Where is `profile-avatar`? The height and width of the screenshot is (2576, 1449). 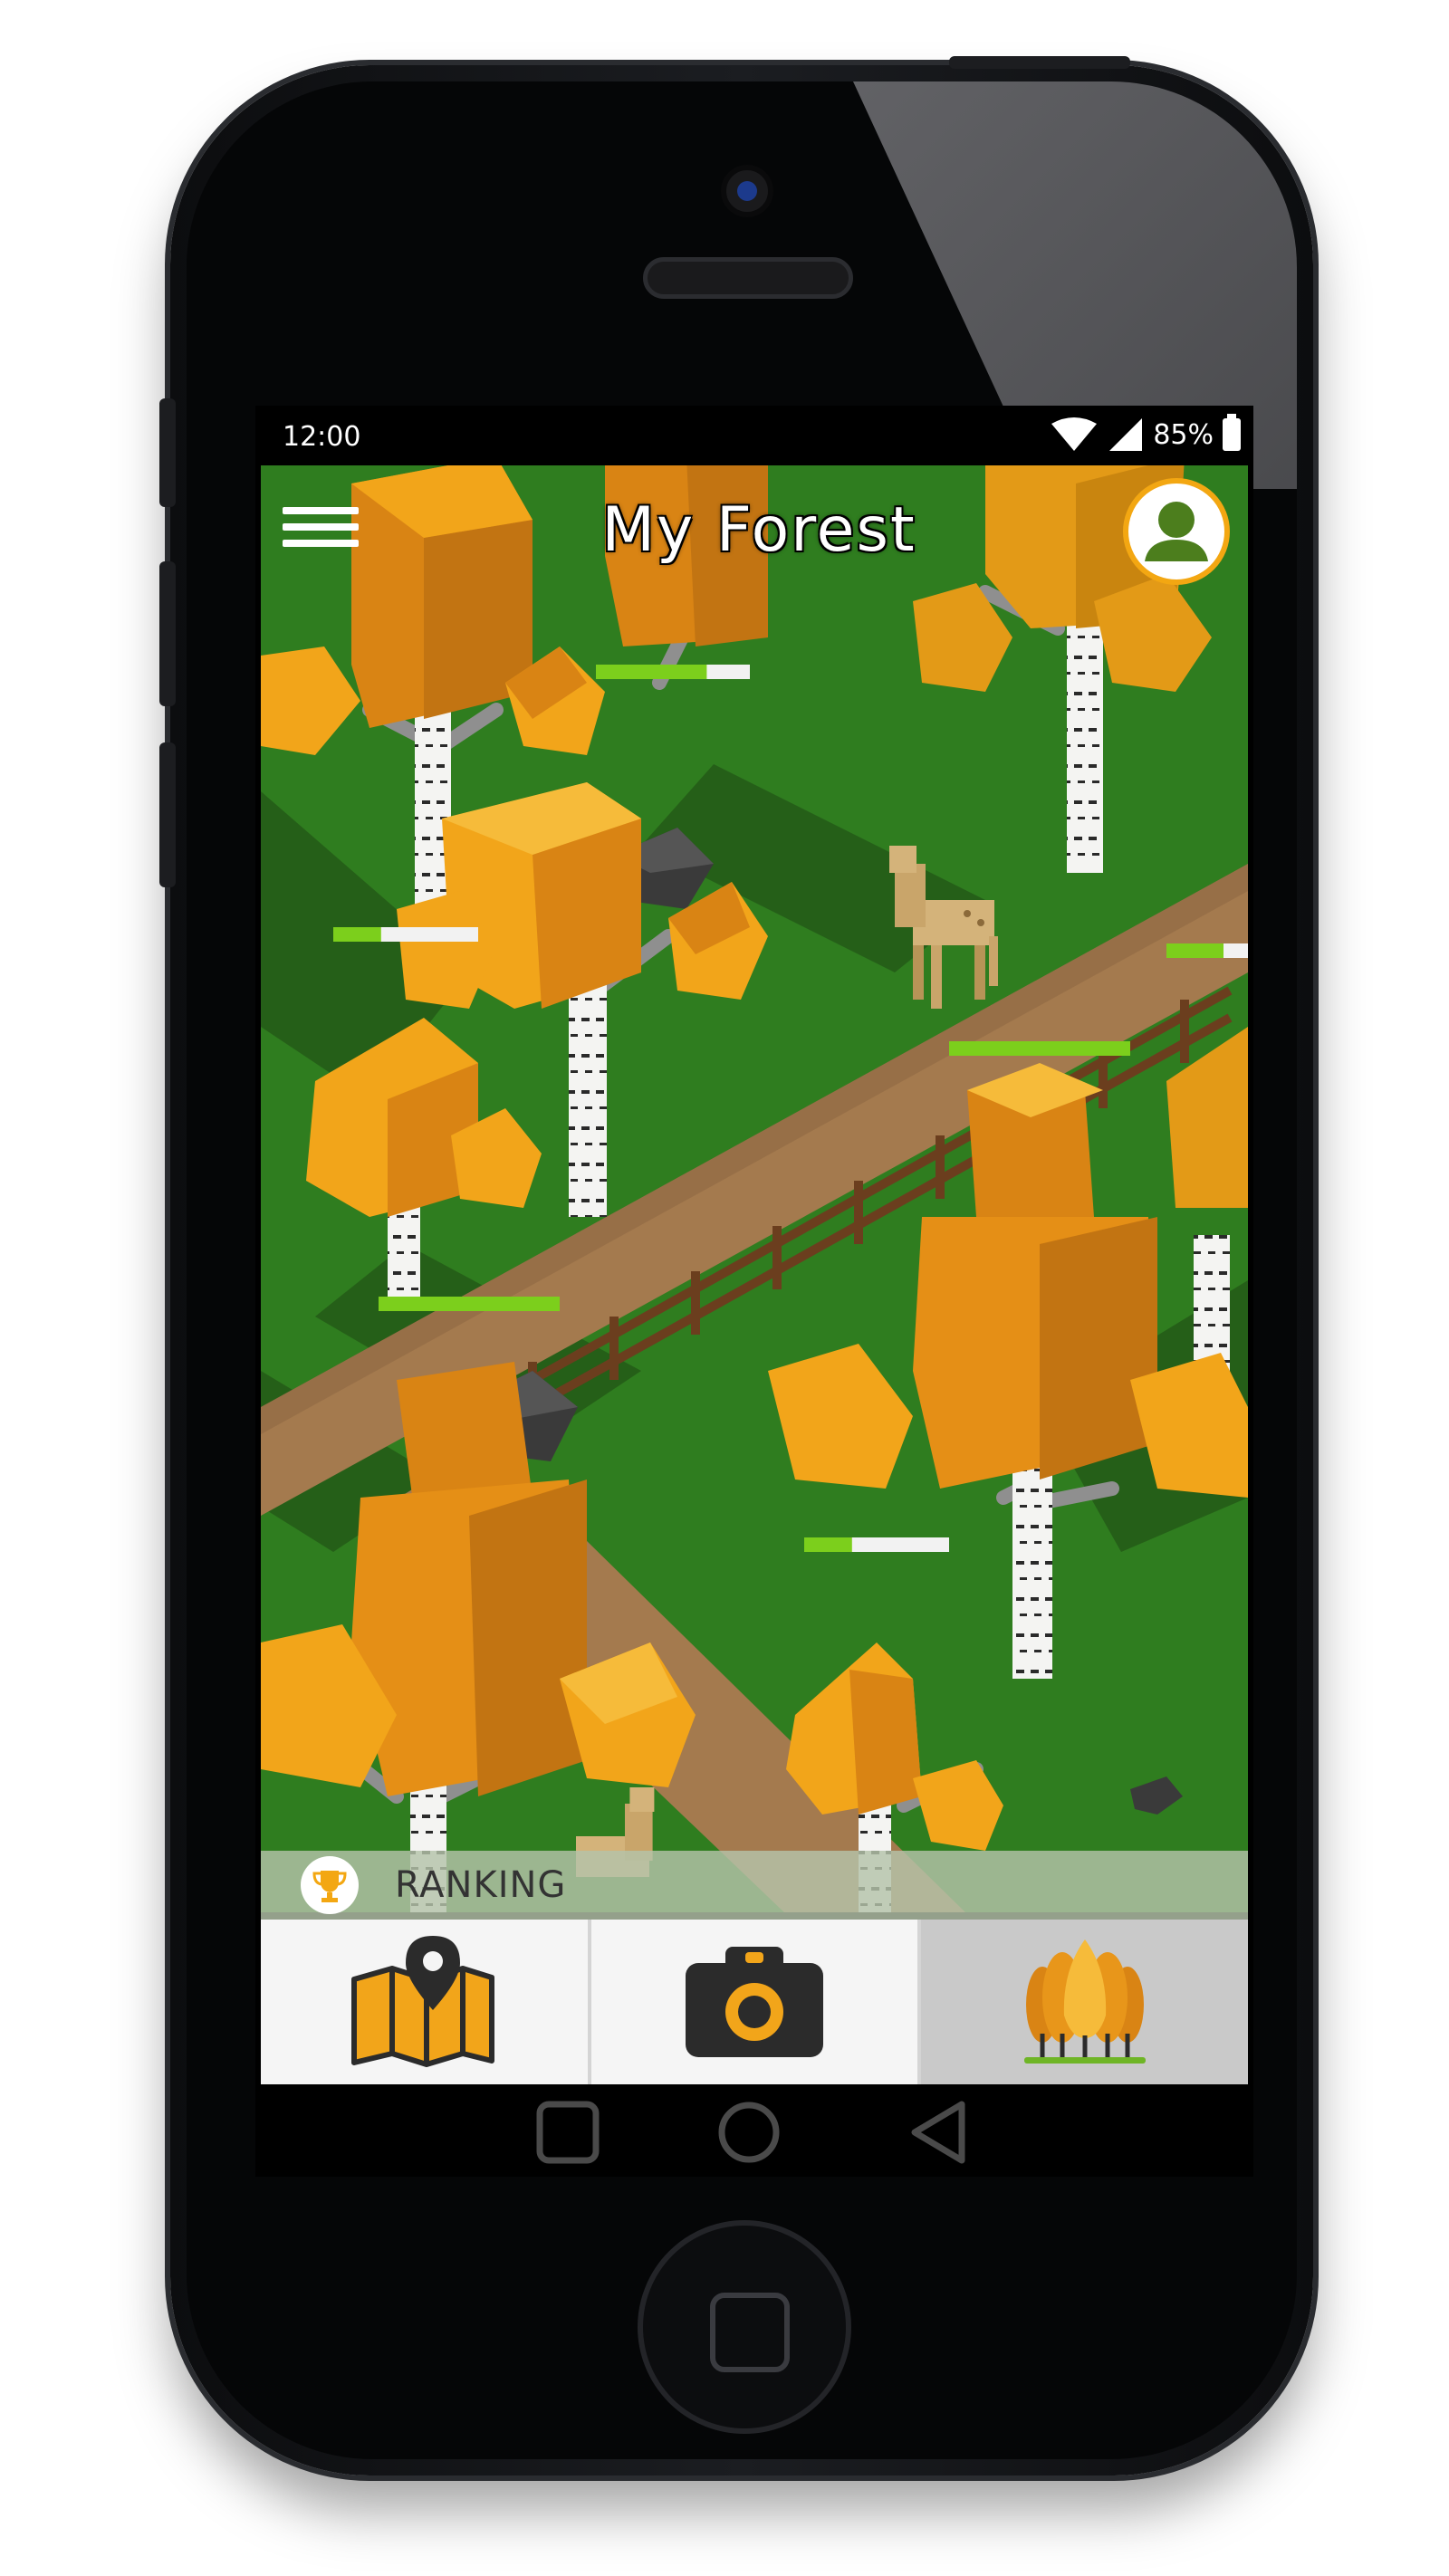
profile-avatar is located at coordinates (1176, 531).